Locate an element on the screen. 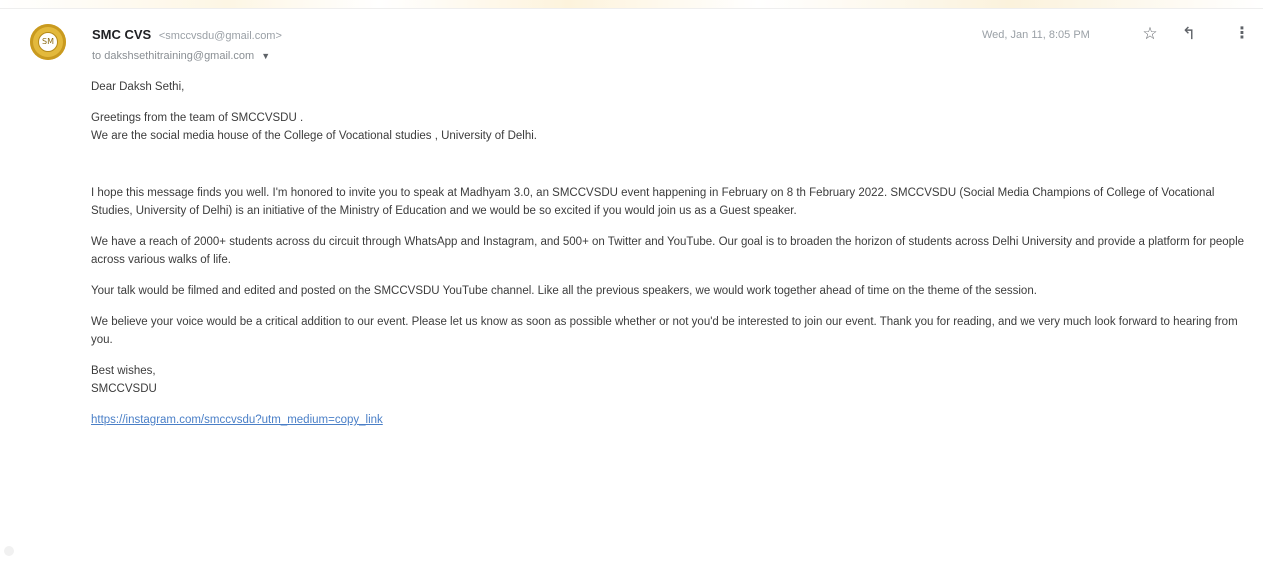 The image size is (1263, 563). corner-decoration is located at coordinates (9, 551).